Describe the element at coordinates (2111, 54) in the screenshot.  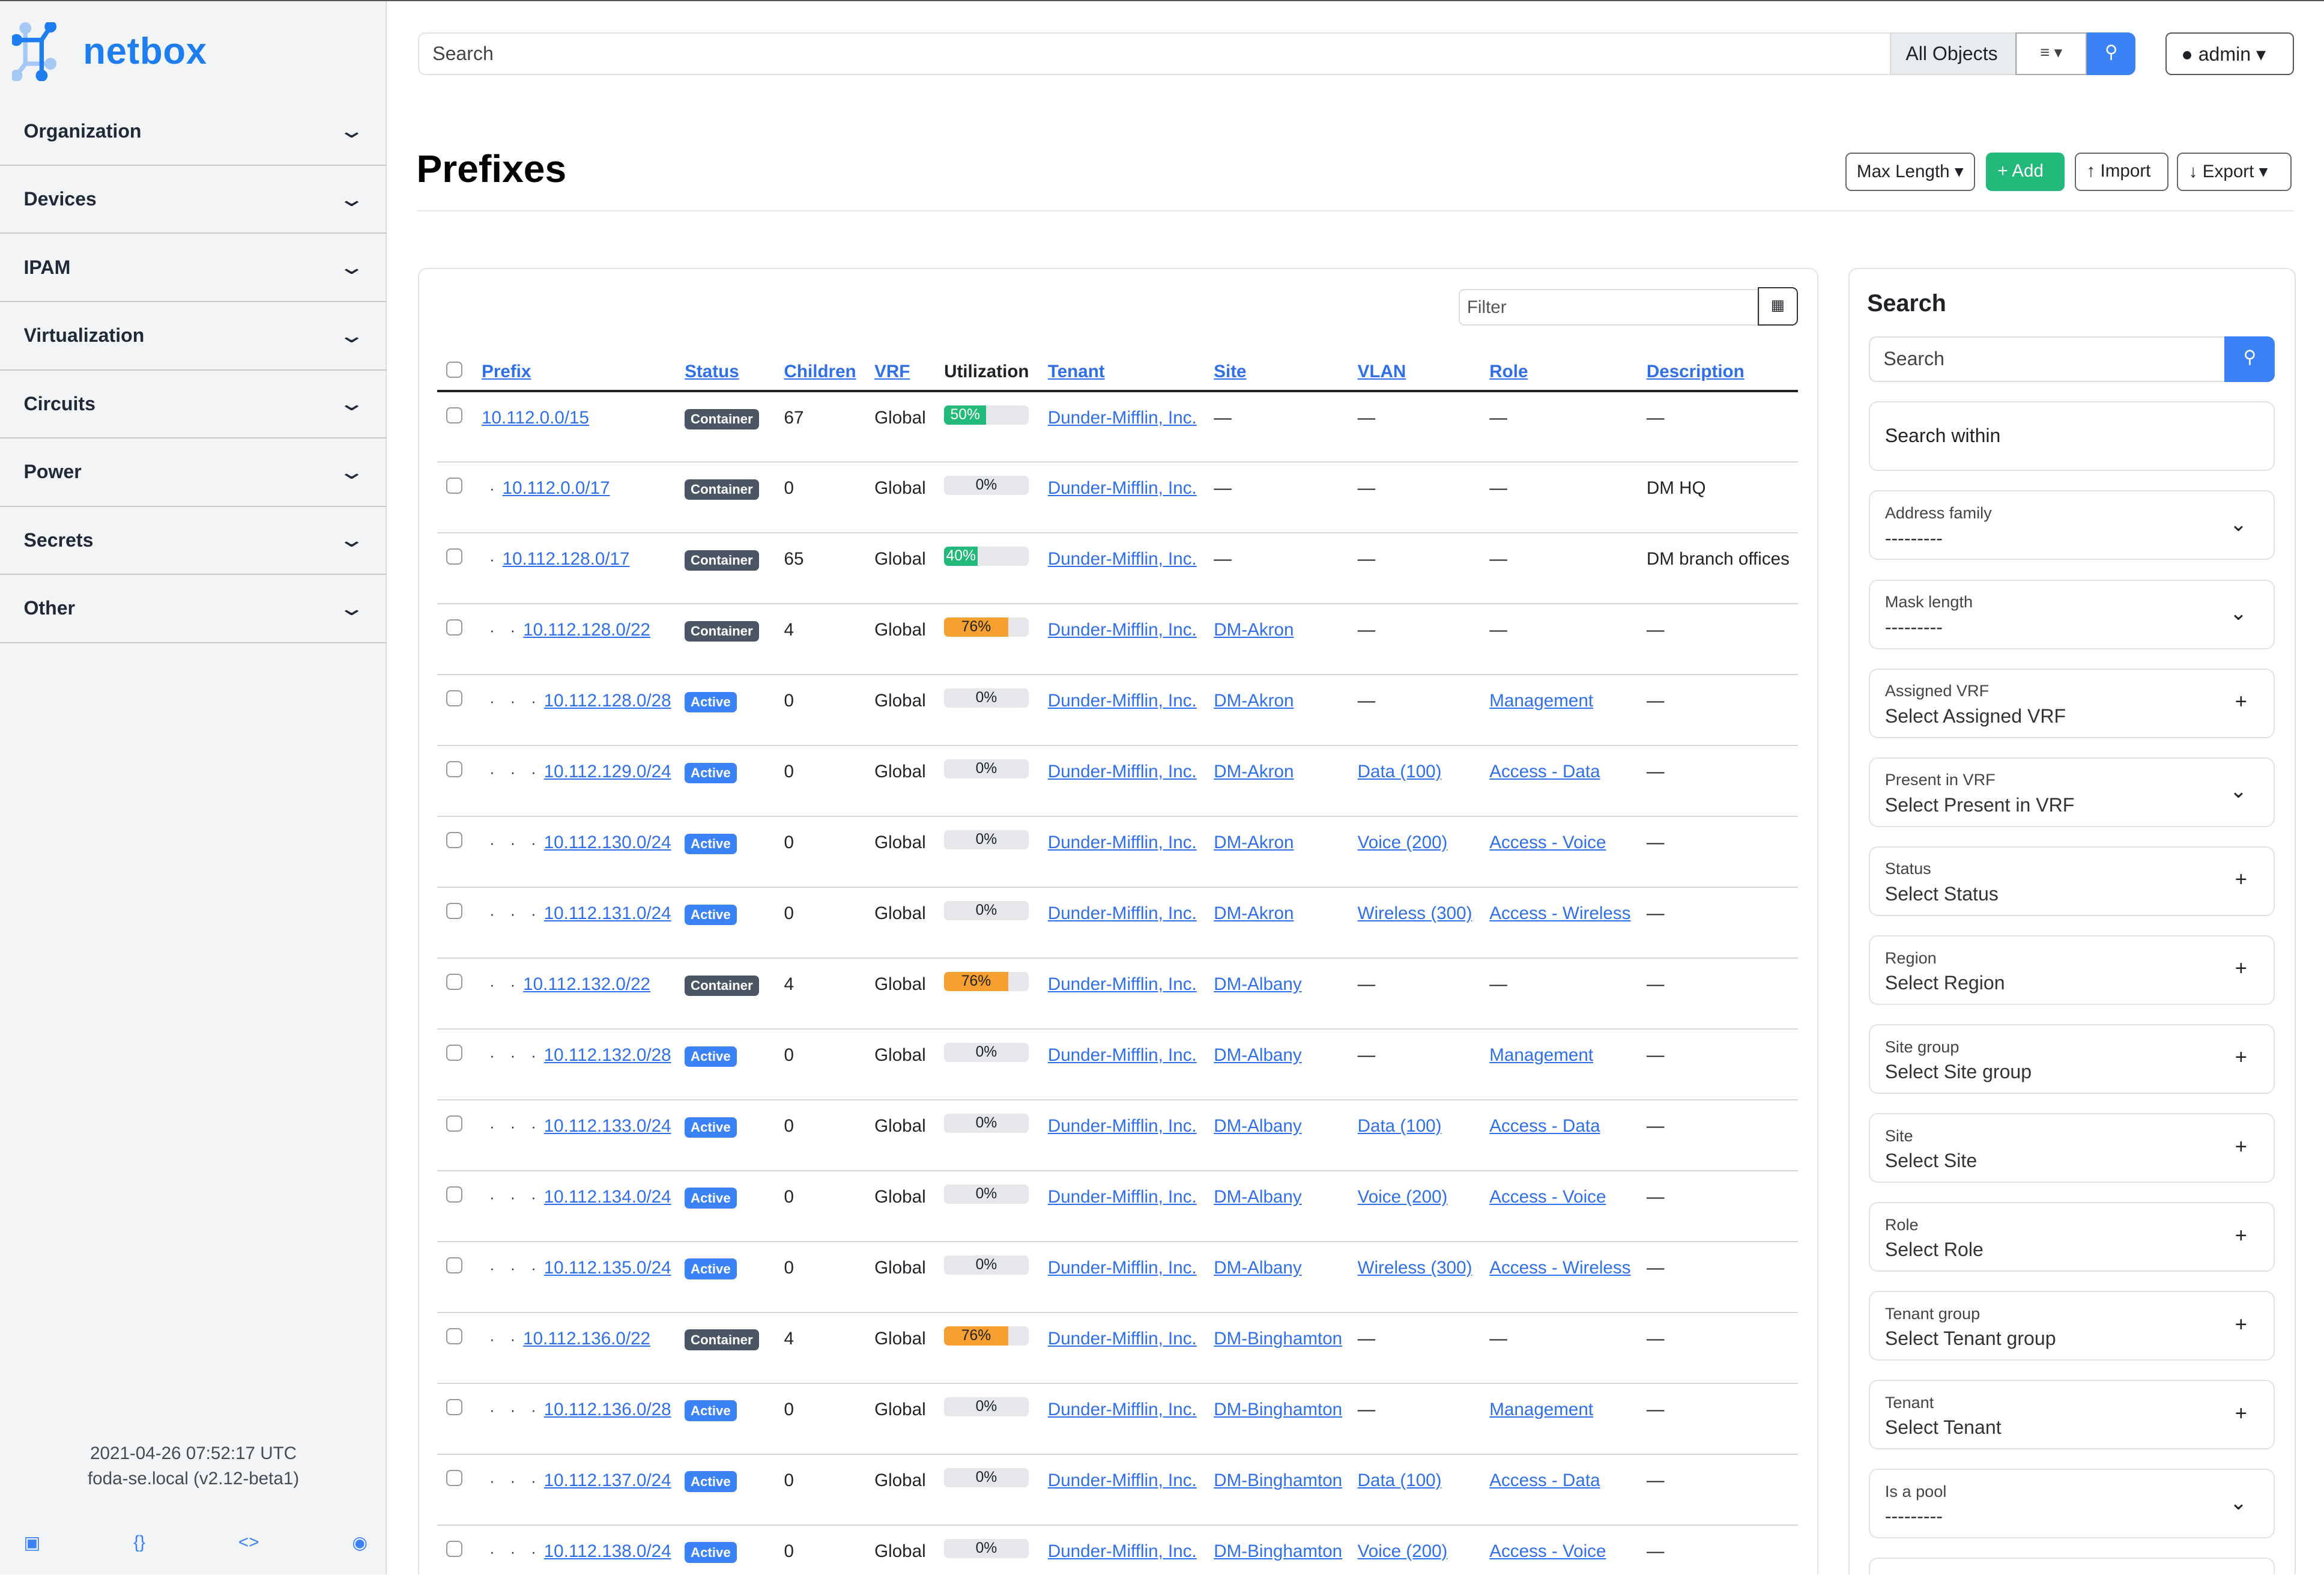
I see `search-button: ⚲` at that location.